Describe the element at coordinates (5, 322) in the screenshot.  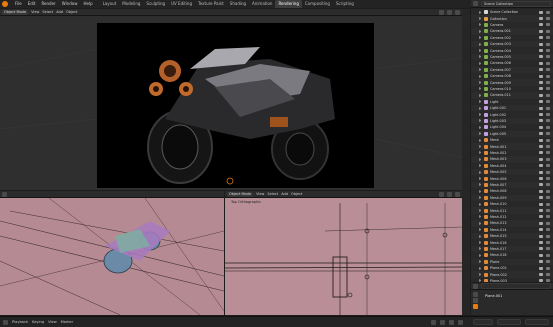
I see `timeline-editor-icon` at that location.